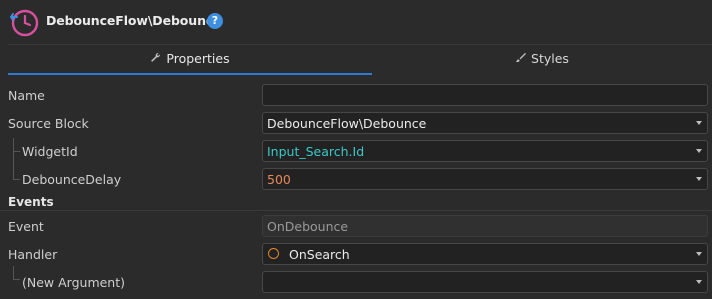 The height and width of the screenshot is (299, 712). I want to click on name-field, so click(485, 95).